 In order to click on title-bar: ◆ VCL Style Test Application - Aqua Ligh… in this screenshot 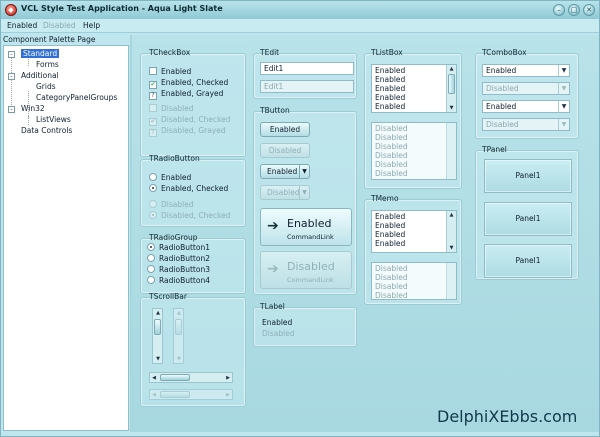, I will do `click(300, 10)`.